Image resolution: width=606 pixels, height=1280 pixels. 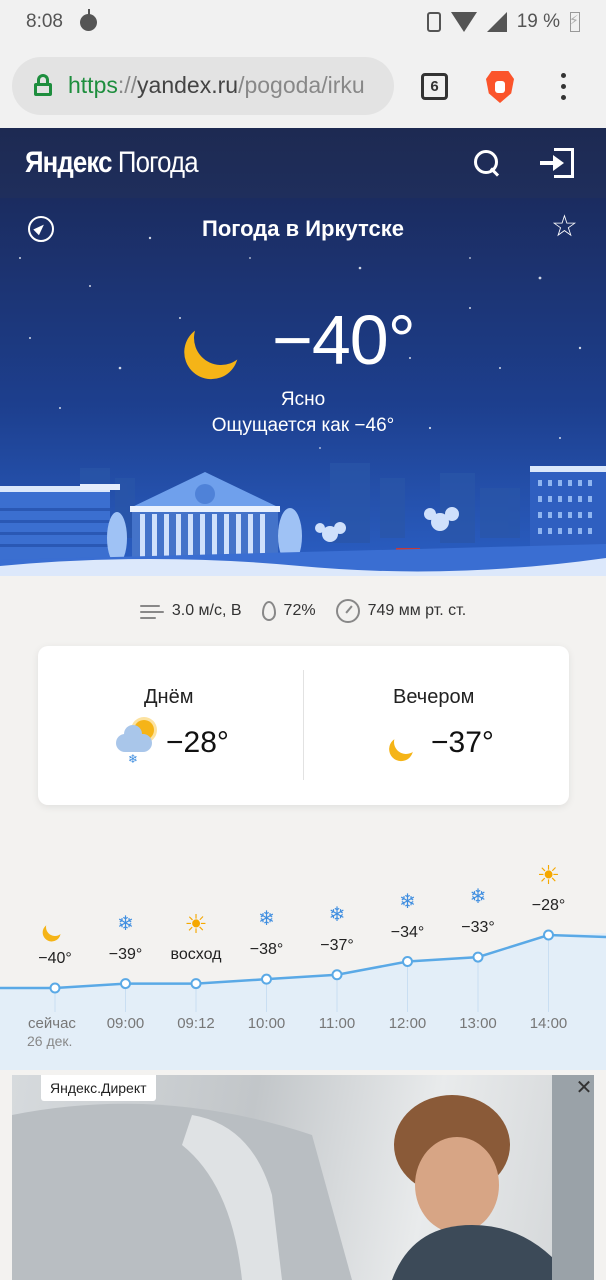 I want to click on hour-time-label: 09:12, so click(x=196, y=1023).